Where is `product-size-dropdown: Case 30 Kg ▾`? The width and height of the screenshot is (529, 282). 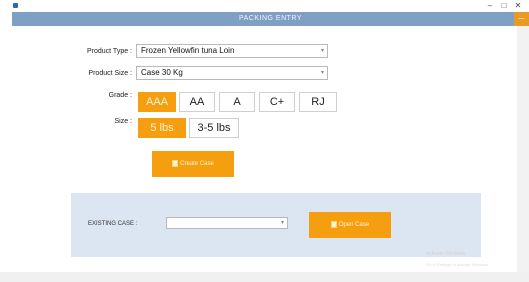
product-size-dropdown: Case 30 Kg ▾ is located at coordinates (232, 73).